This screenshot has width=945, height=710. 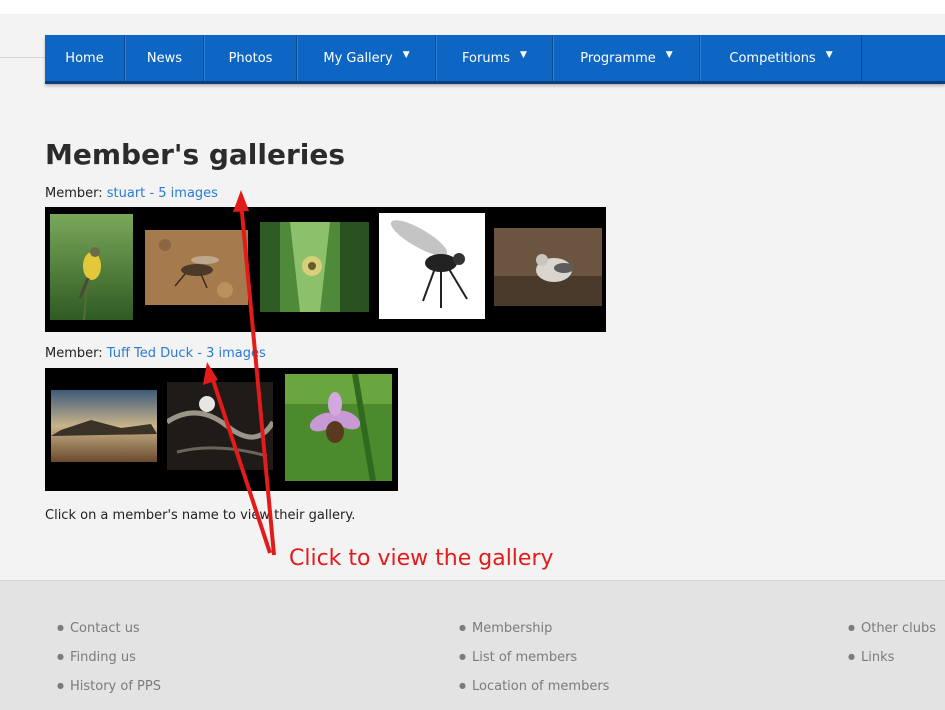 What do you see at coordinates (102, 657) in the screenshot?
I see `footer-link-label: Finding us` at bounding box center [102, 657].